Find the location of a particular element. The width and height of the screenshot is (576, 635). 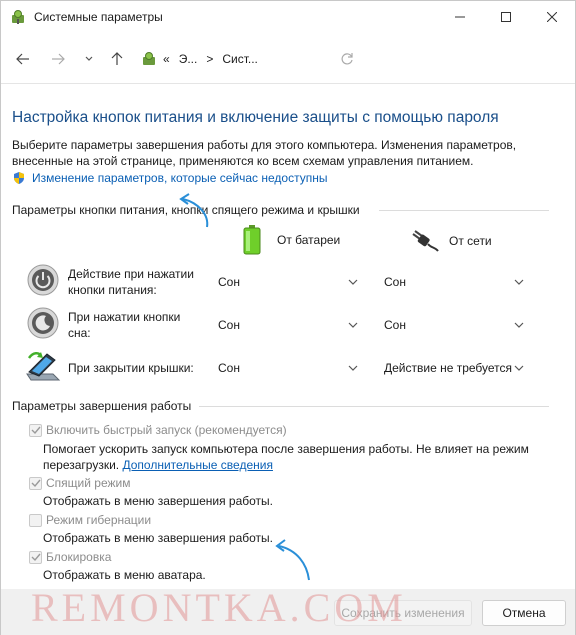

battery-column-header: От батареи is located at coordinates (291, 240).